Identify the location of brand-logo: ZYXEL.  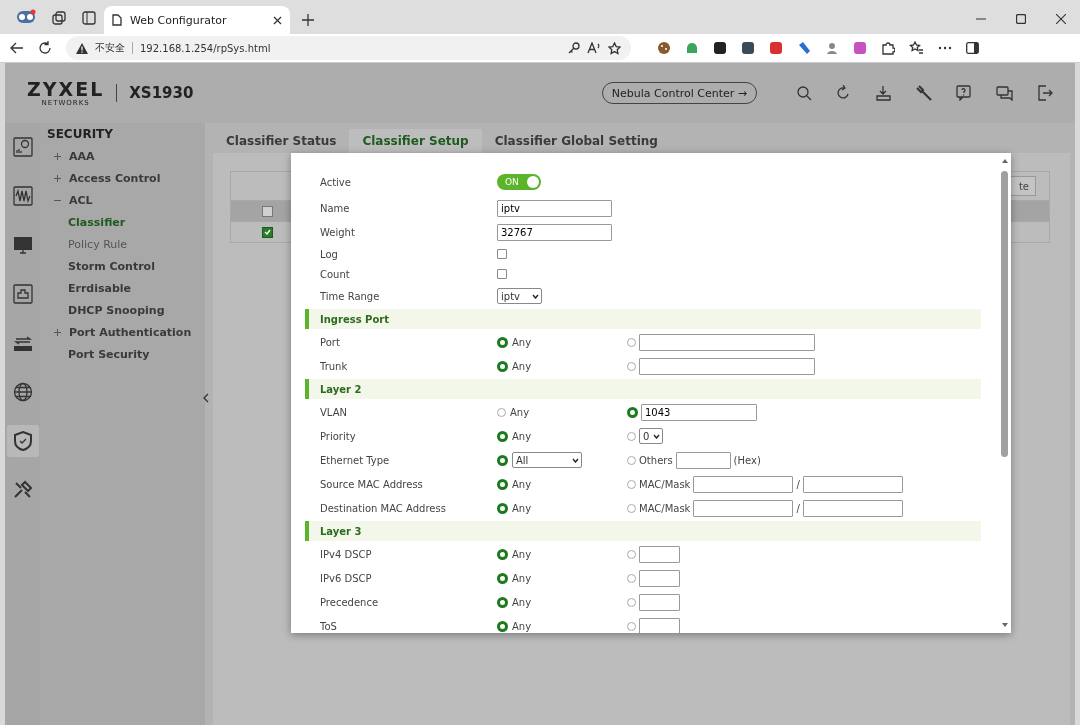
(66, 89).